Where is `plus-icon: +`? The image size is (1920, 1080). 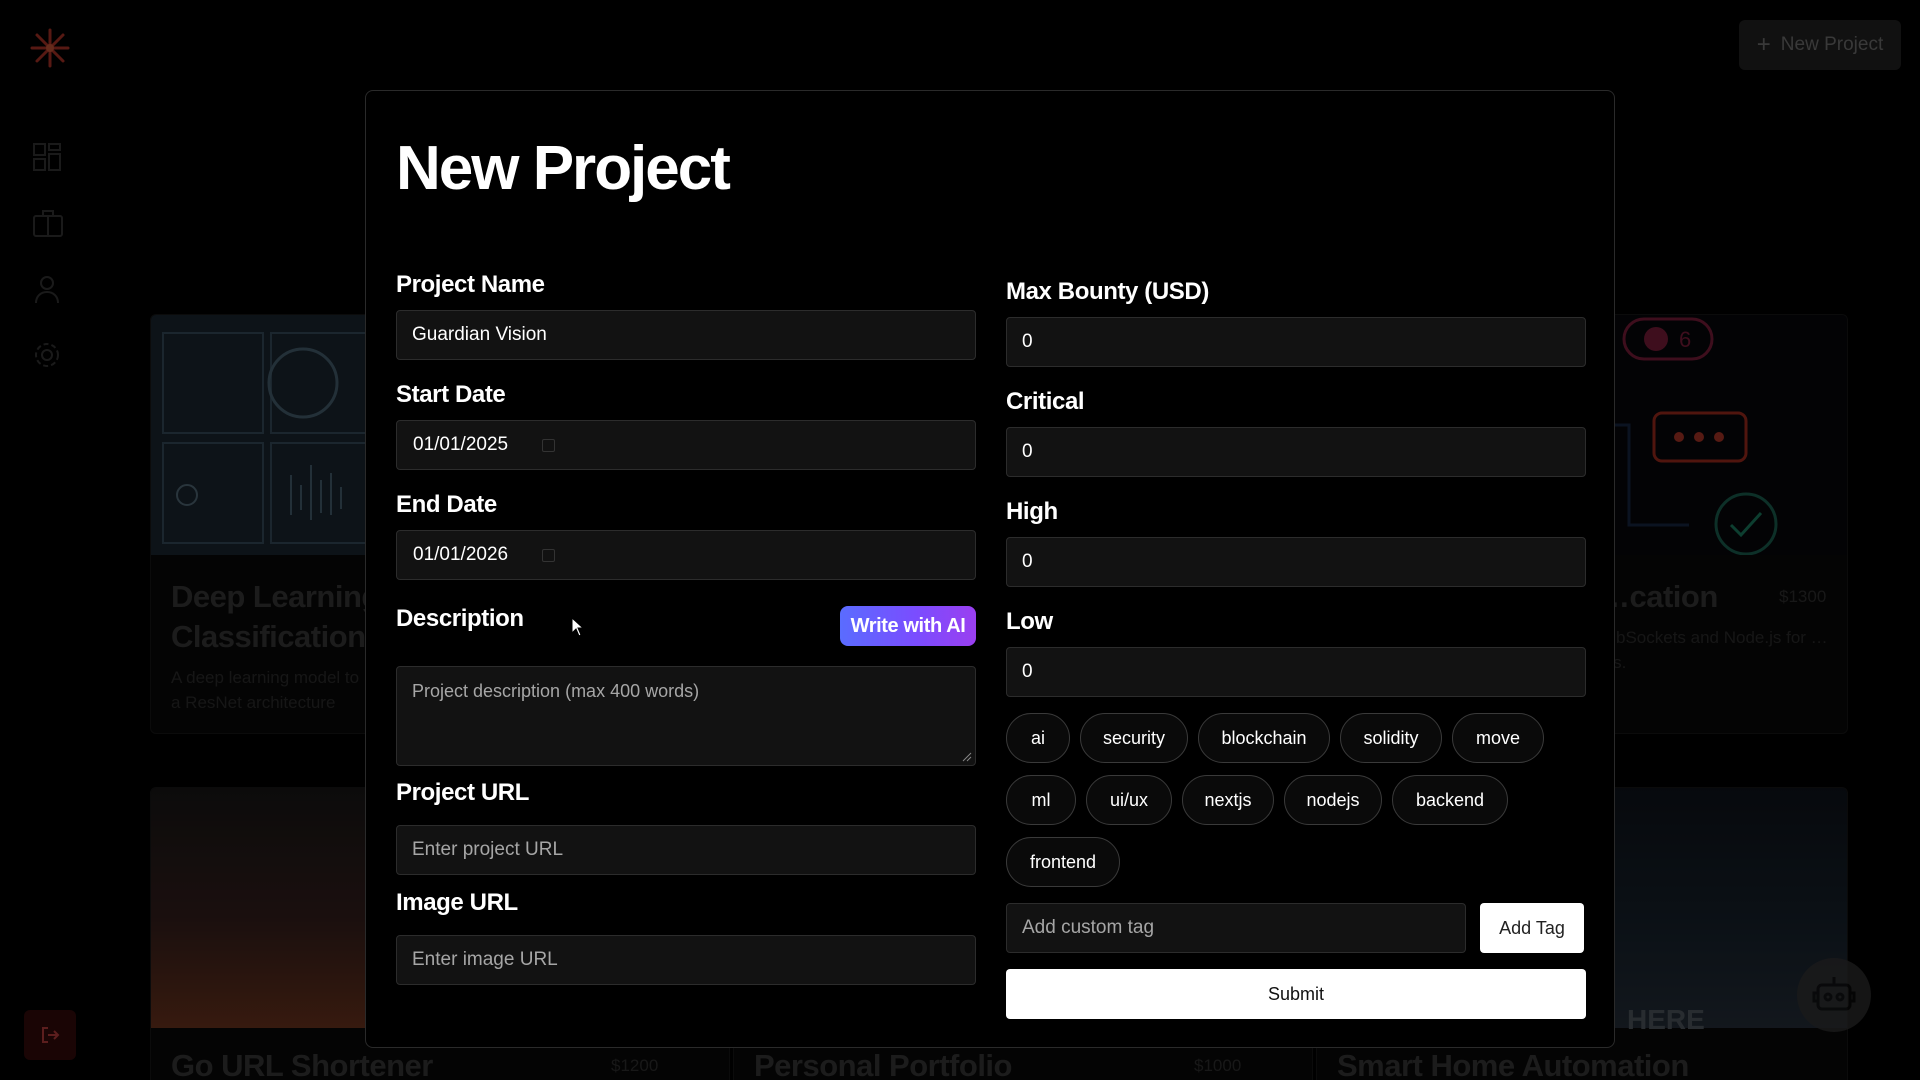 plus-icon: + is located at coordinates (1763, 44).